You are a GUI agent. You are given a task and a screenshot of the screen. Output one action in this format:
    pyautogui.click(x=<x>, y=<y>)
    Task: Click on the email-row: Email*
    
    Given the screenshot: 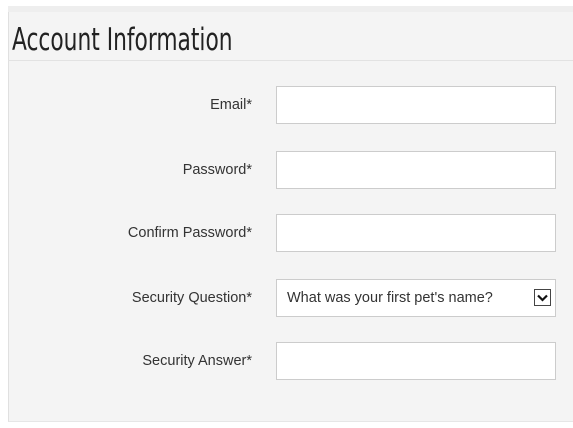 What is the action you would take?
    pyautogui.click(x=290, y=105)
    